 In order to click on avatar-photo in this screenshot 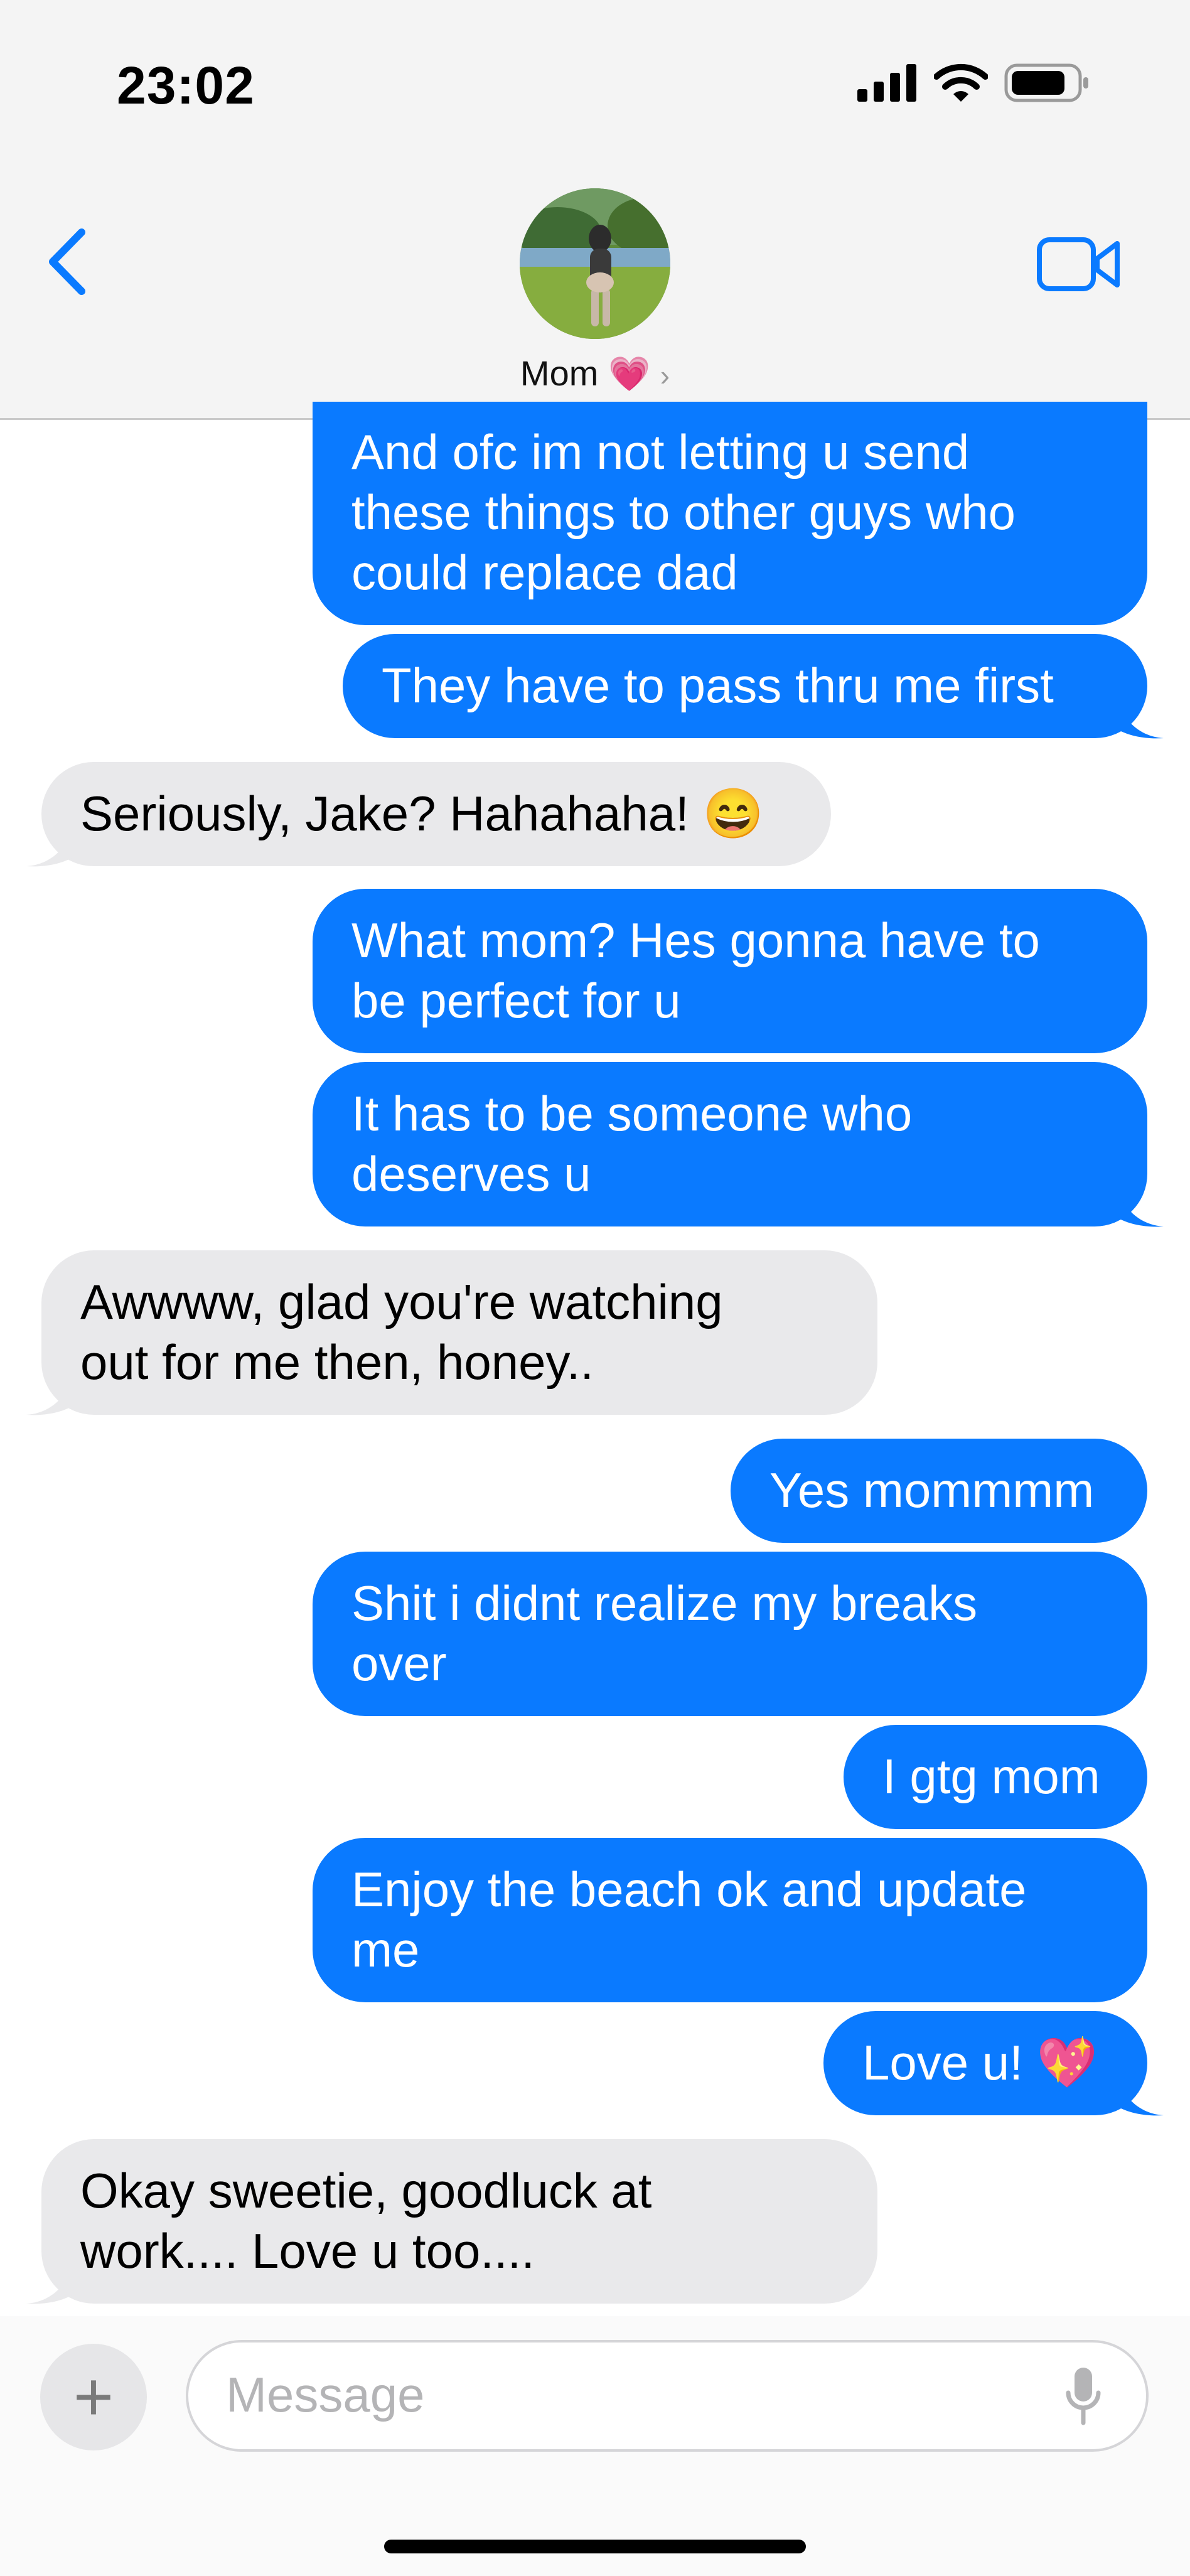, I will do `click(595, 263)`.